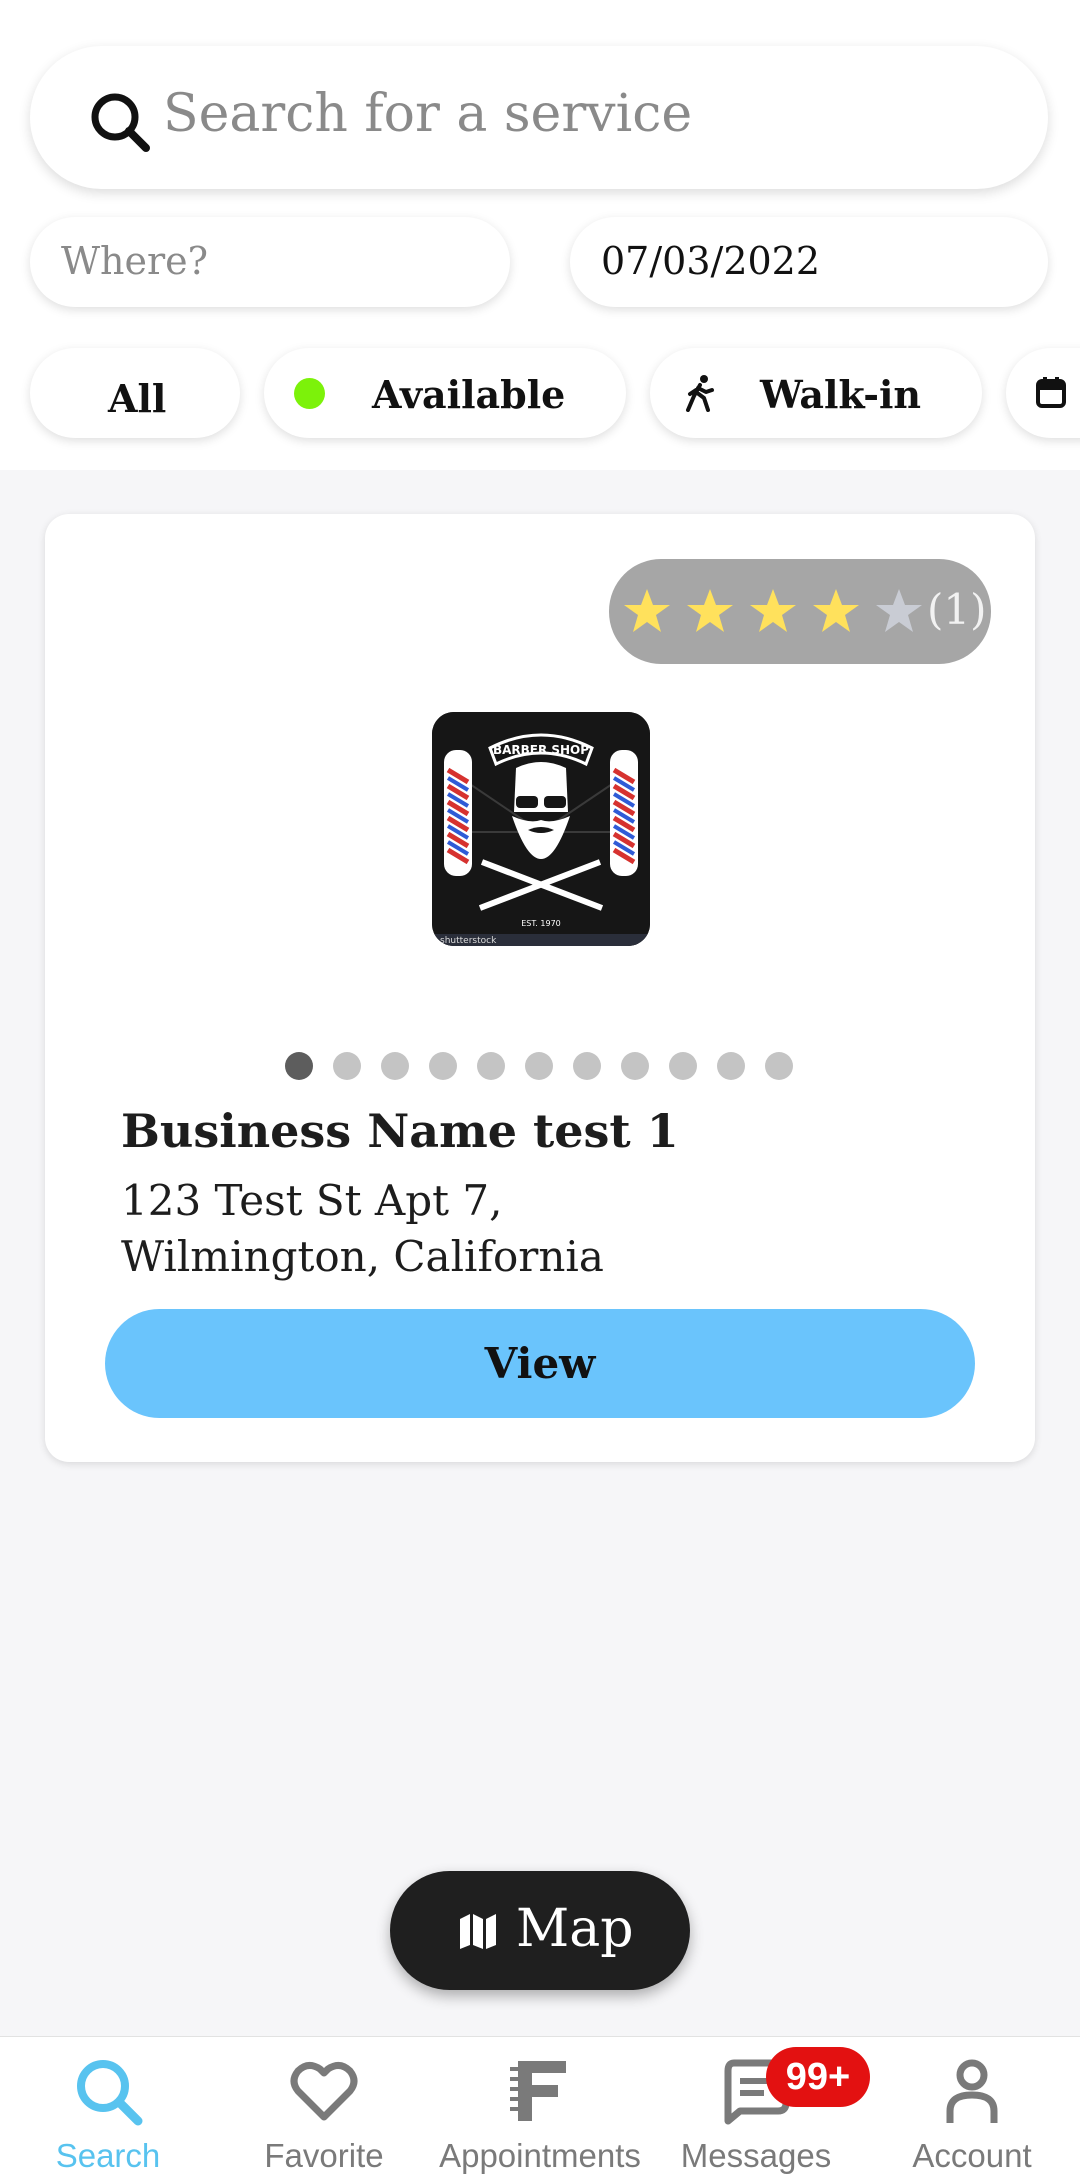 This screenshot has height=2183, width=1080. What do you see at coordinates (711, 261) in the screenshot?
I see `date-value: 07/03/2022` at bounding box center [711, 261].